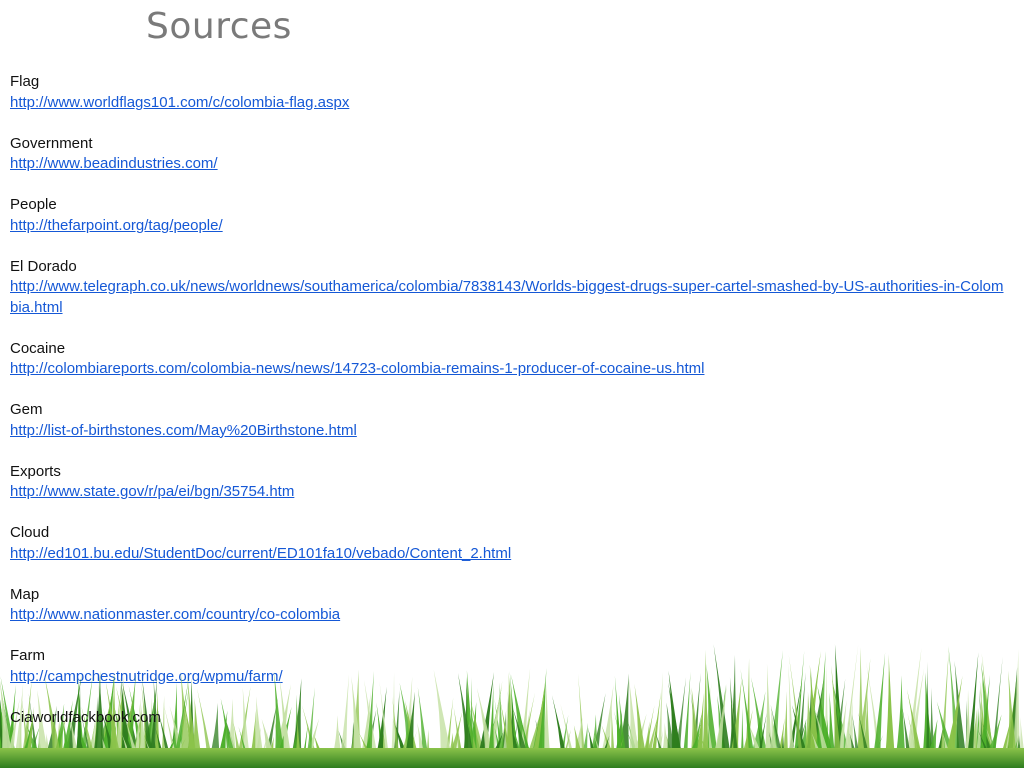  Describe the element at coordinates (26, 409) in the screenshot. I see `source-label: Gem` at that location.